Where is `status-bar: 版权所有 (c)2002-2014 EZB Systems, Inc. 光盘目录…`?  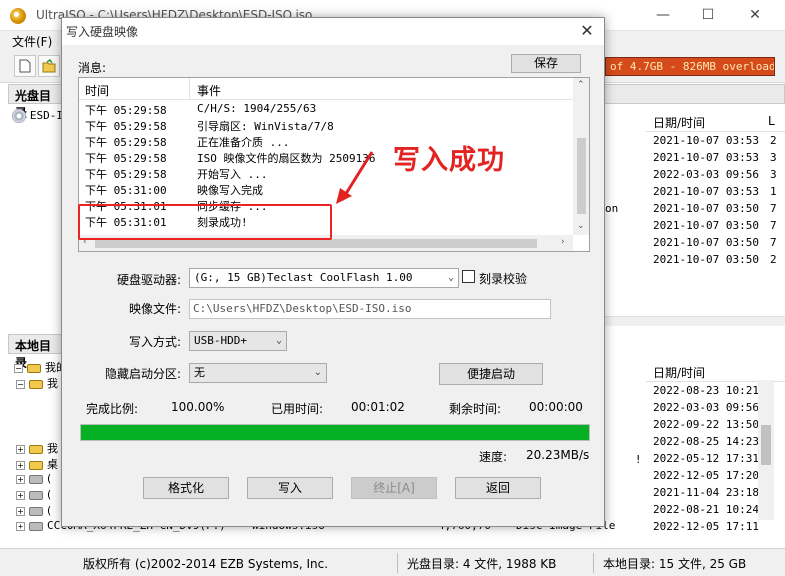
status-bar: 版权所有 (c)2002-2014 EZB Systems, Inc. 光盘目录… is located at coordinates (392, 562).